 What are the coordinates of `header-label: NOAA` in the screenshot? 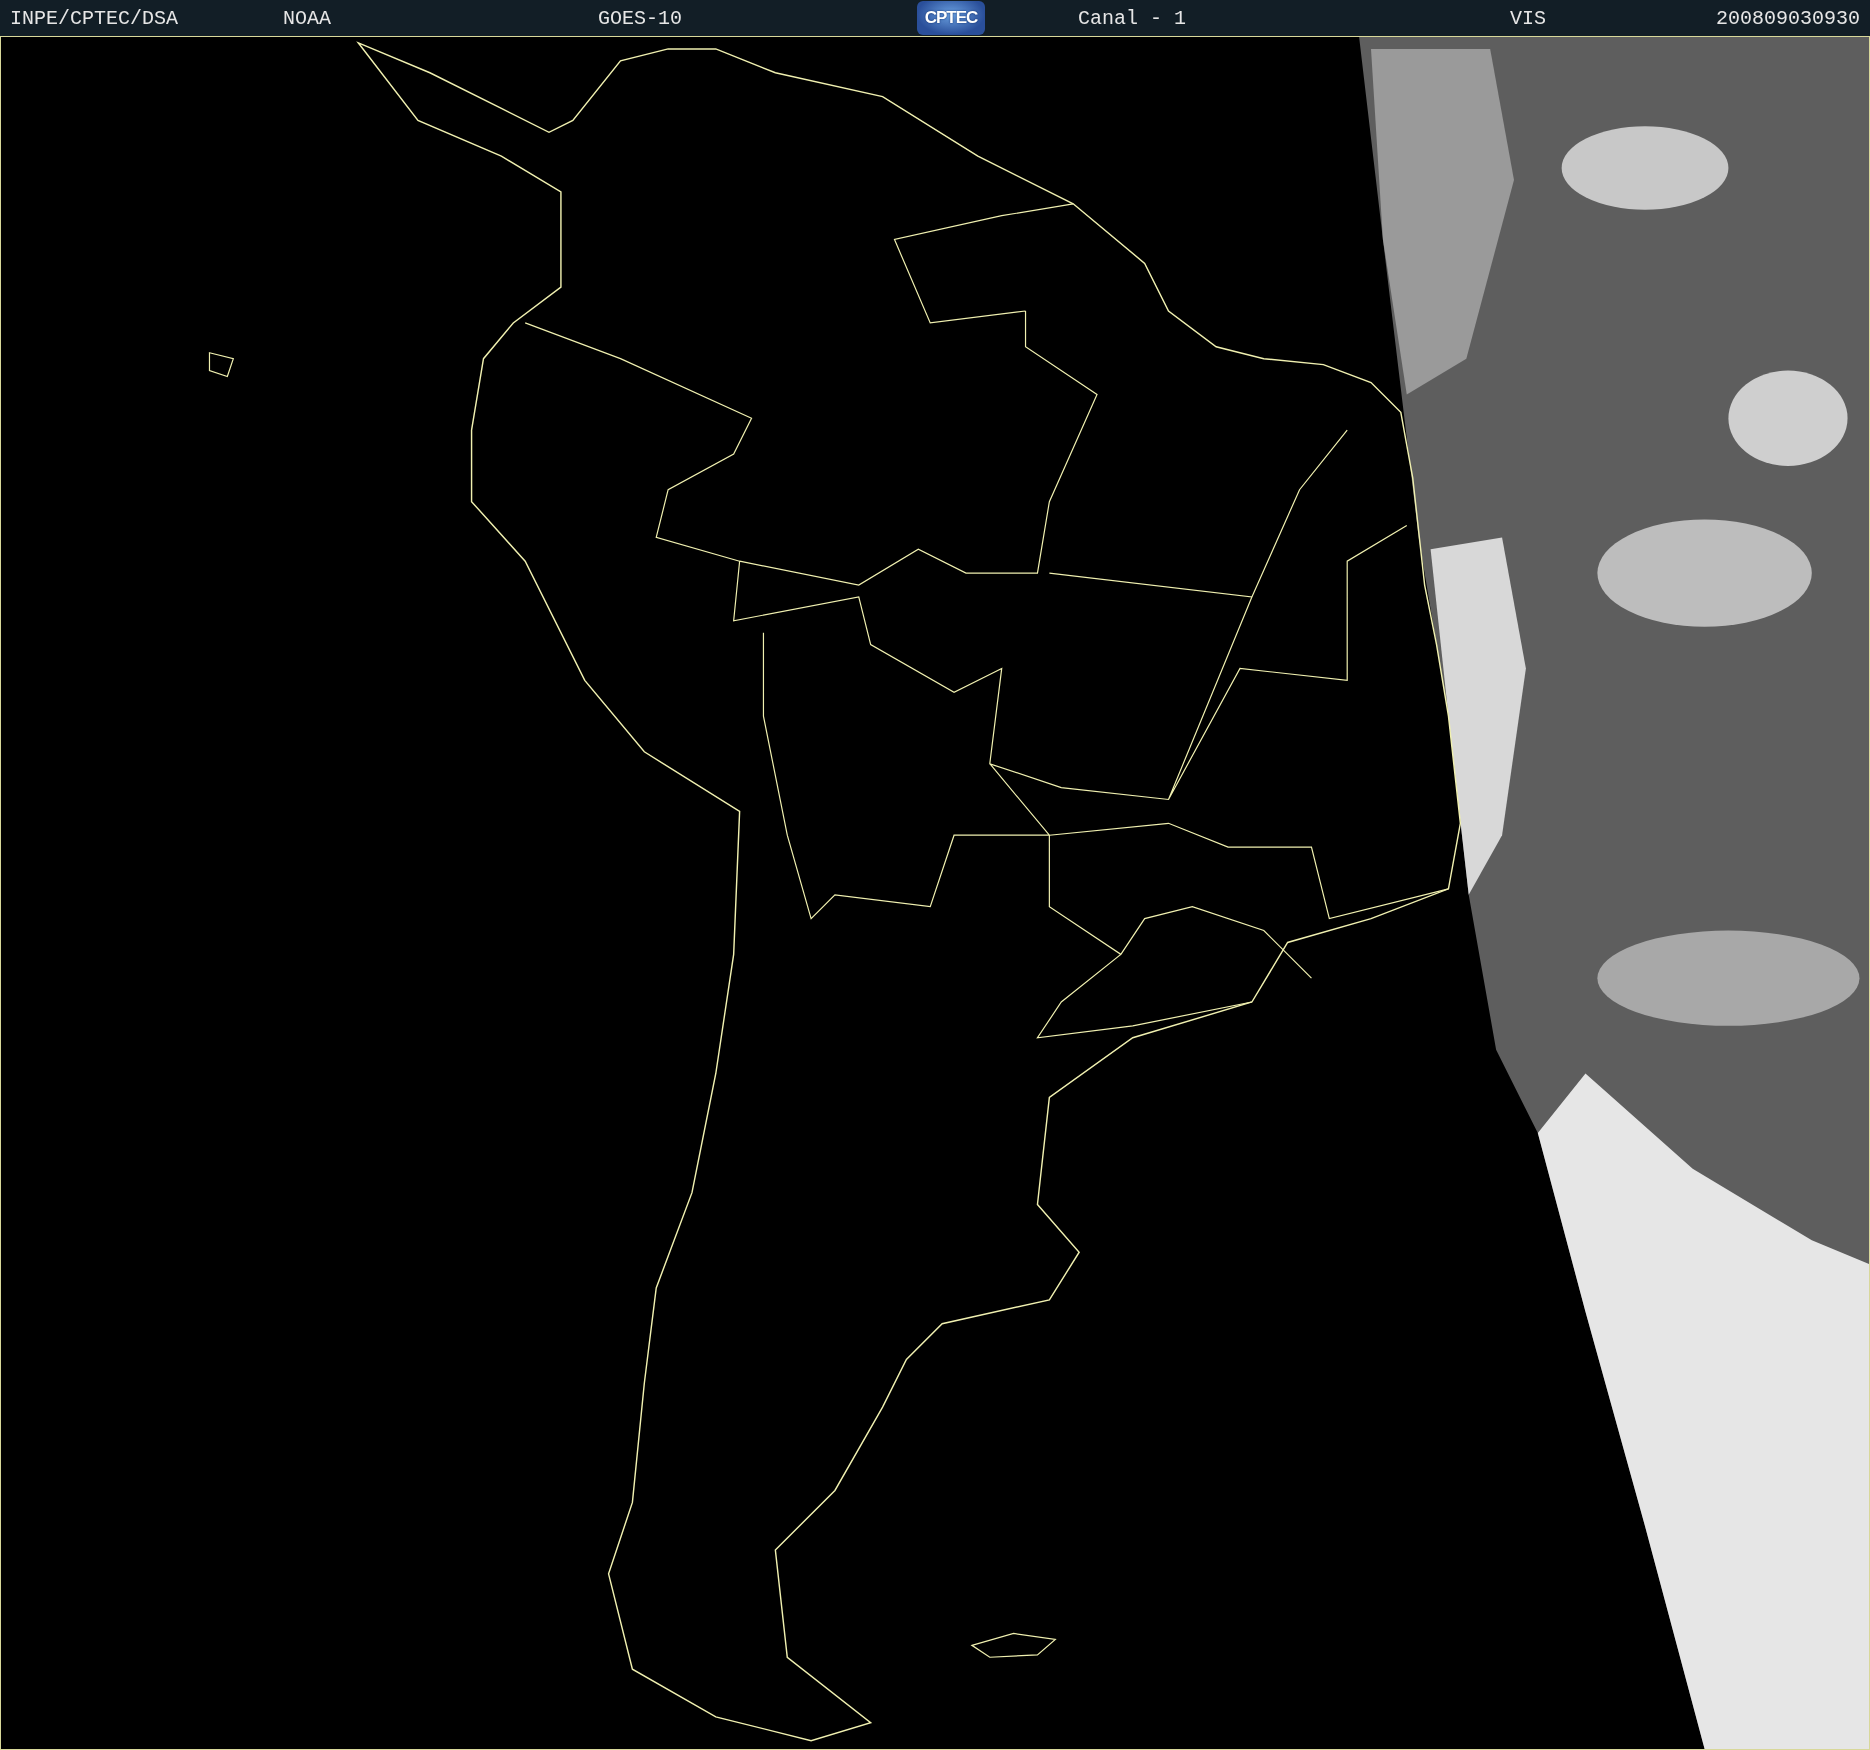 It's located at (307, 18).